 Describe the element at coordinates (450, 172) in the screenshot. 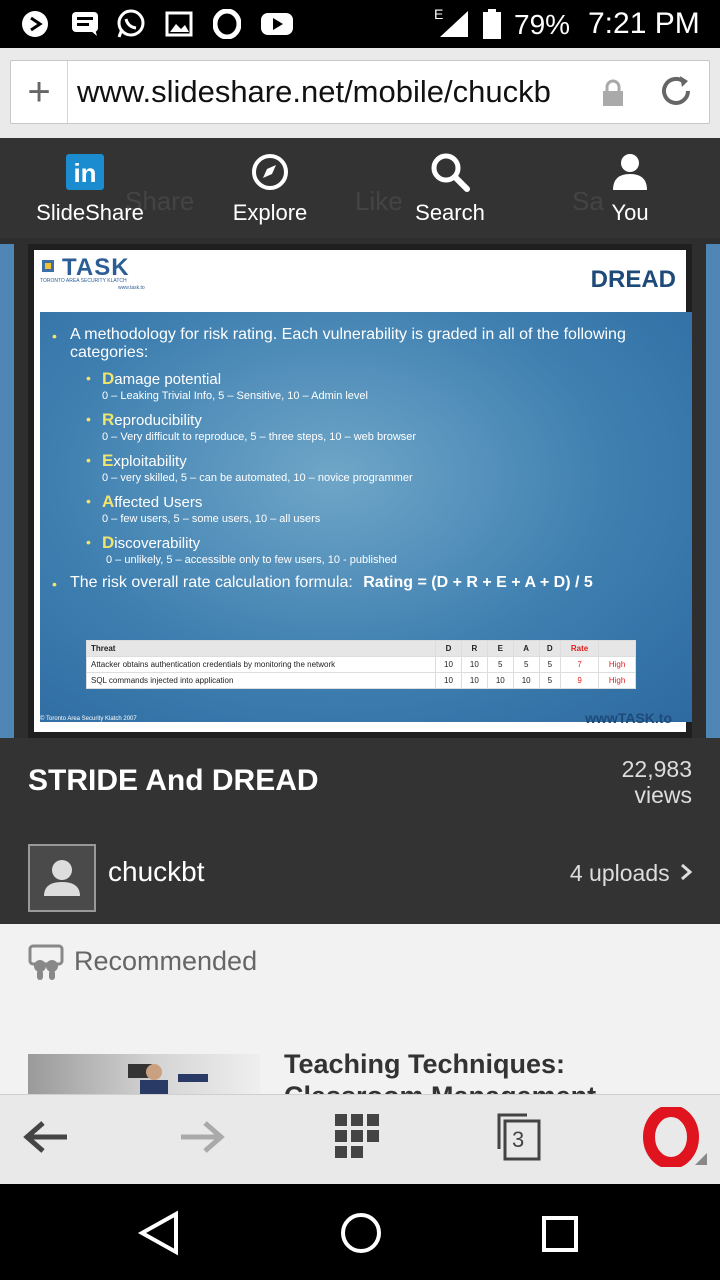

I see `search-icon` at that location.